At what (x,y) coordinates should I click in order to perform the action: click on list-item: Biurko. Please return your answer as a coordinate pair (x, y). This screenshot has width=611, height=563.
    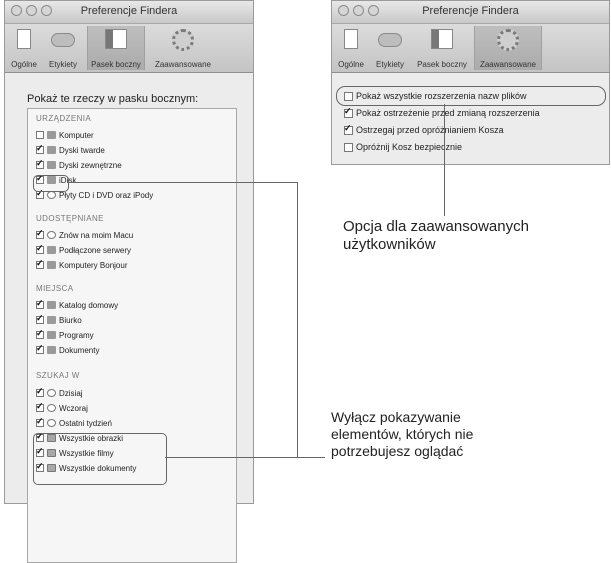
    Looking at the image, I should click on (59, 319).